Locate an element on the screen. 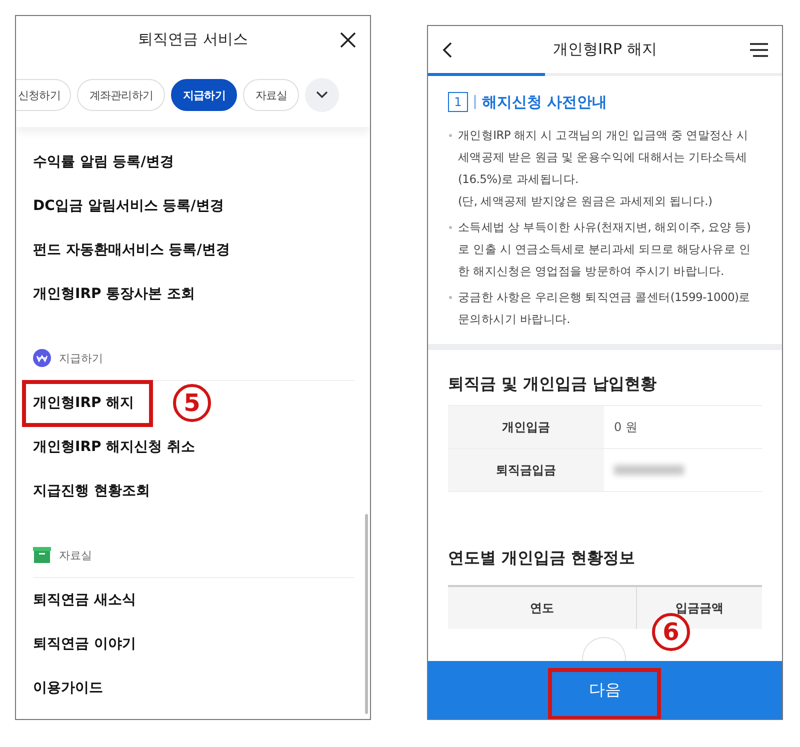 This screenshot has width=800, height=747. menu-item: DC입금 알림서비스 등록/변경 is located at coordinates (128, 206).